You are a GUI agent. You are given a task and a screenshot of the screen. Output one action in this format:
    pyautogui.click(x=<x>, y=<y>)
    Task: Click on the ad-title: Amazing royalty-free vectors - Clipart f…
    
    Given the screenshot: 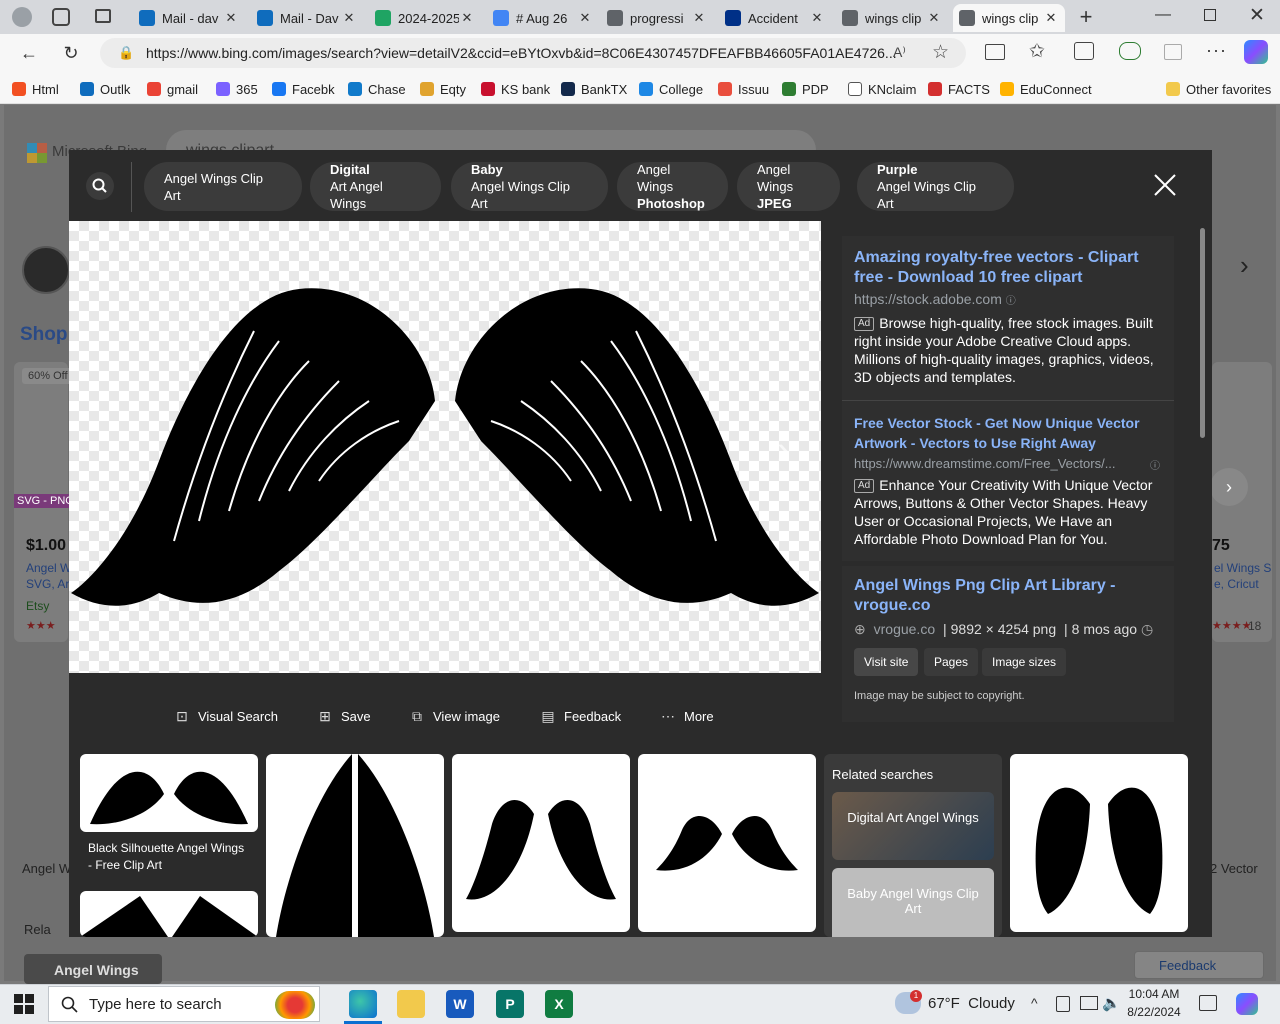 What is the action you would take?
    pyautogui.click(x=1008, y=268)
    